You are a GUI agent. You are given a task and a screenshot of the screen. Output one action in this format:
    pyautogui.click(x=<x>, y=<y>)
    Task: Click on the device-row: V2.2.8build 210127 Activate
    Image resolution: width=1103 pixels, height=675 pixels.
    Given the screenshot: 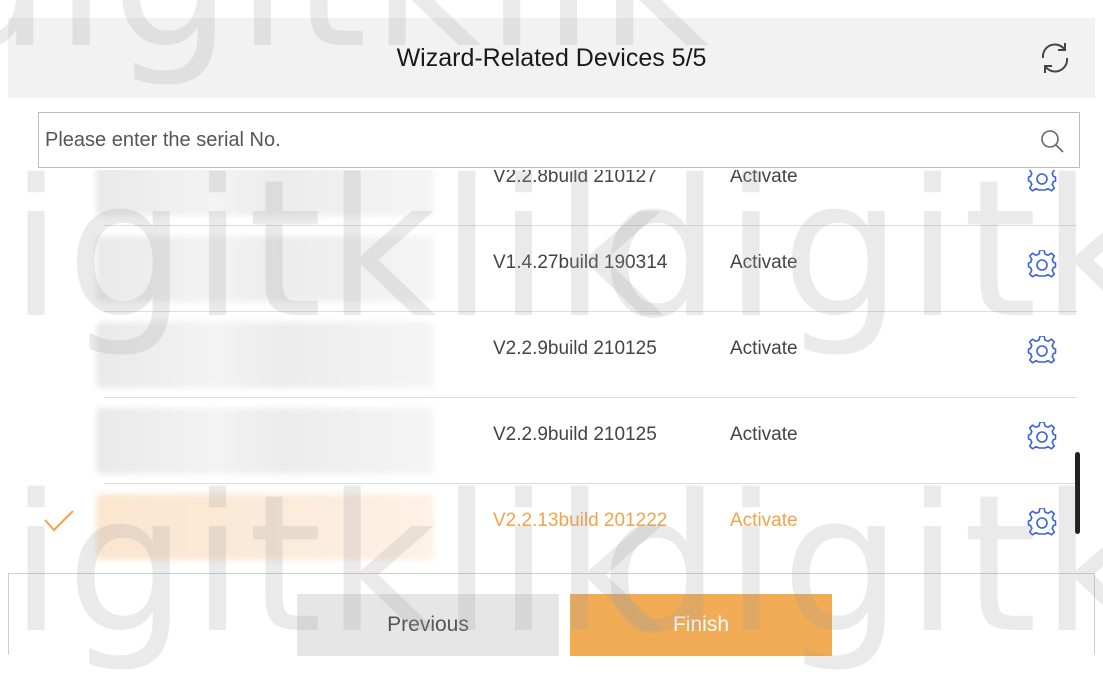 What is the action you would take?
    pyautogui.click(x=551, y=198)
    